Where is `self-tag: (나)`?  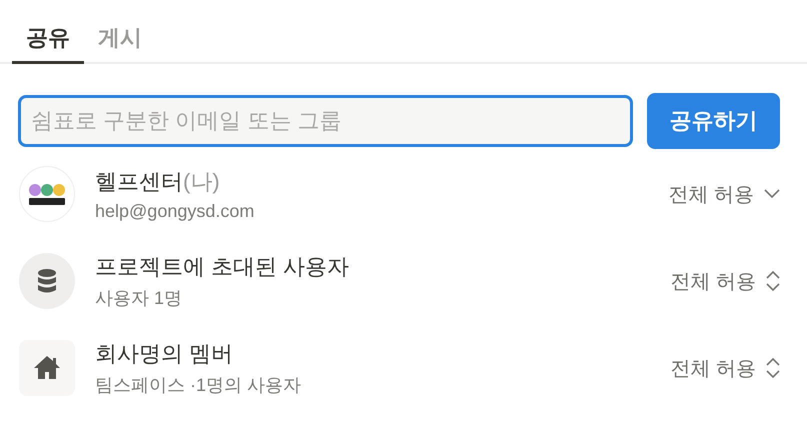 self-tag: (나) is located at coordinates (201, 181).